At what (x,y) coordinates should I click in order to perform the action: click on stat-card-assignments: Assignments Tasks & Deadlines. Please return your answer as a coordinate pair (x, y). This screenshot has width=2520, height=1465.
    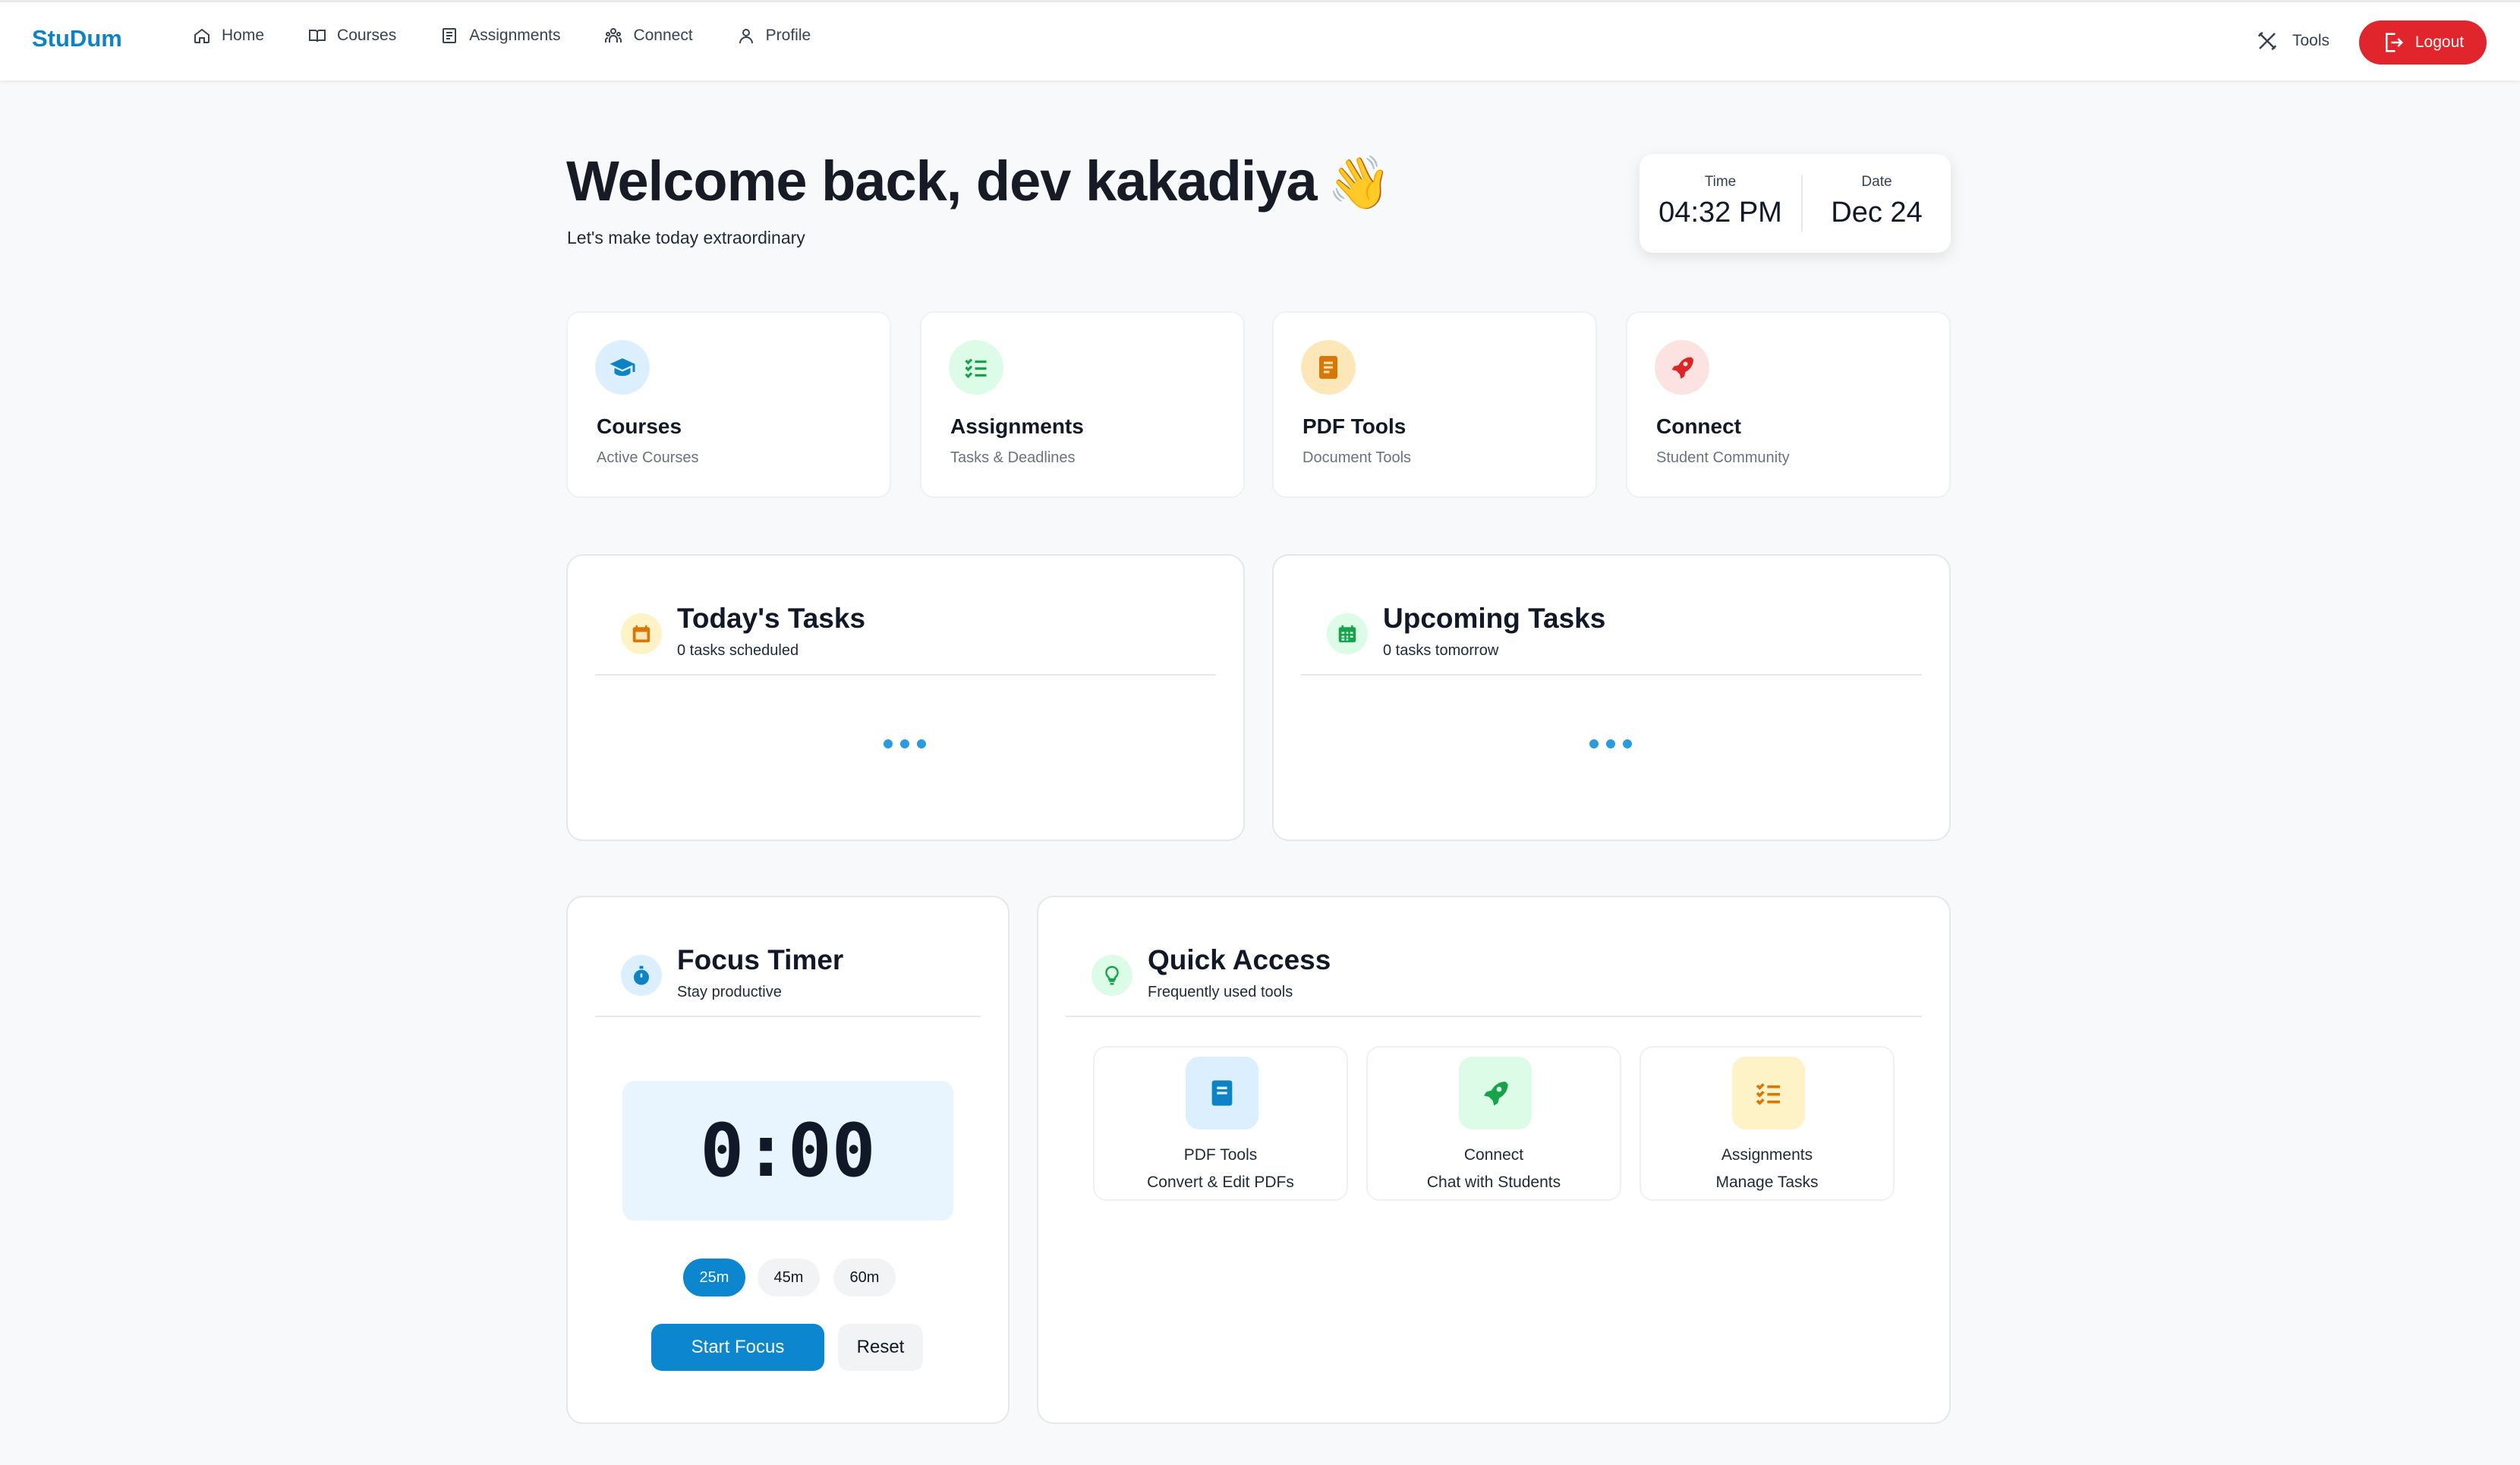
    Looking at the image, I should click on (1082, 405).